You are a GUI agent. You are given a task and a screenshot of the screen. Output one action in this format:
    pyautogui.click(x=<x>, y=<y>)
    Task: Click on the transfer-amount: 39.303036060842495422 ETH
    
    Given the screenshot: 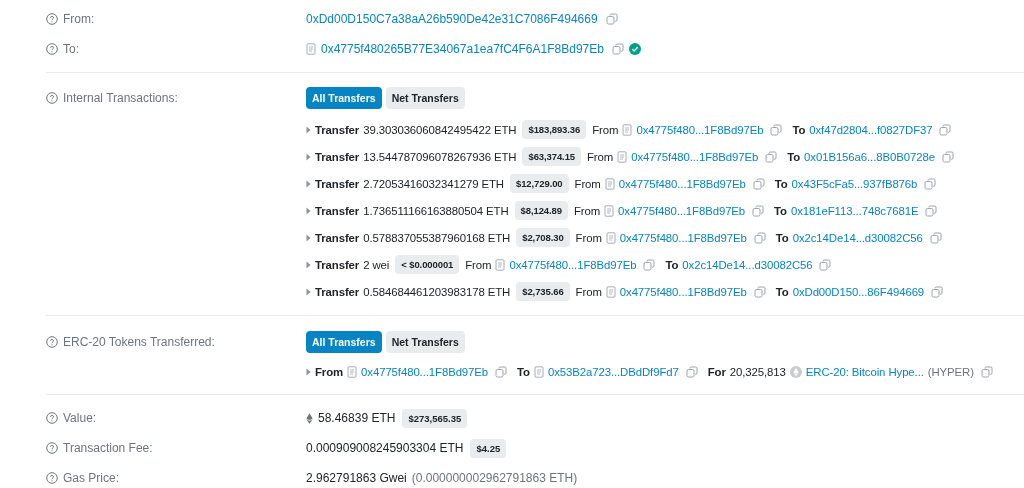 What is the action you would take?
    pyautogui.click(x=440, y=129)
    